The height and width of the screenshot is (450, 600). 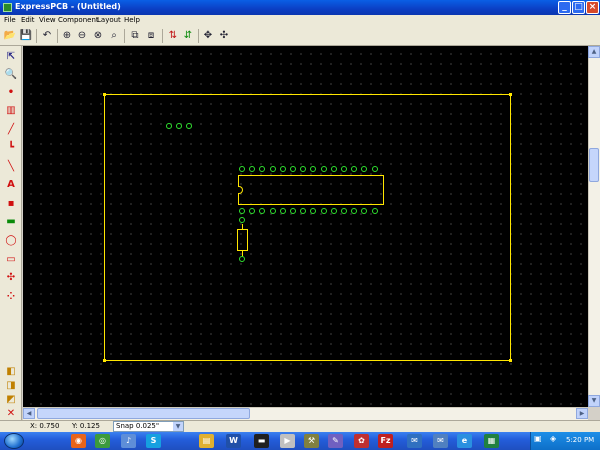 I want to click on vertical-scrollbar, so click(x=594, y=226).